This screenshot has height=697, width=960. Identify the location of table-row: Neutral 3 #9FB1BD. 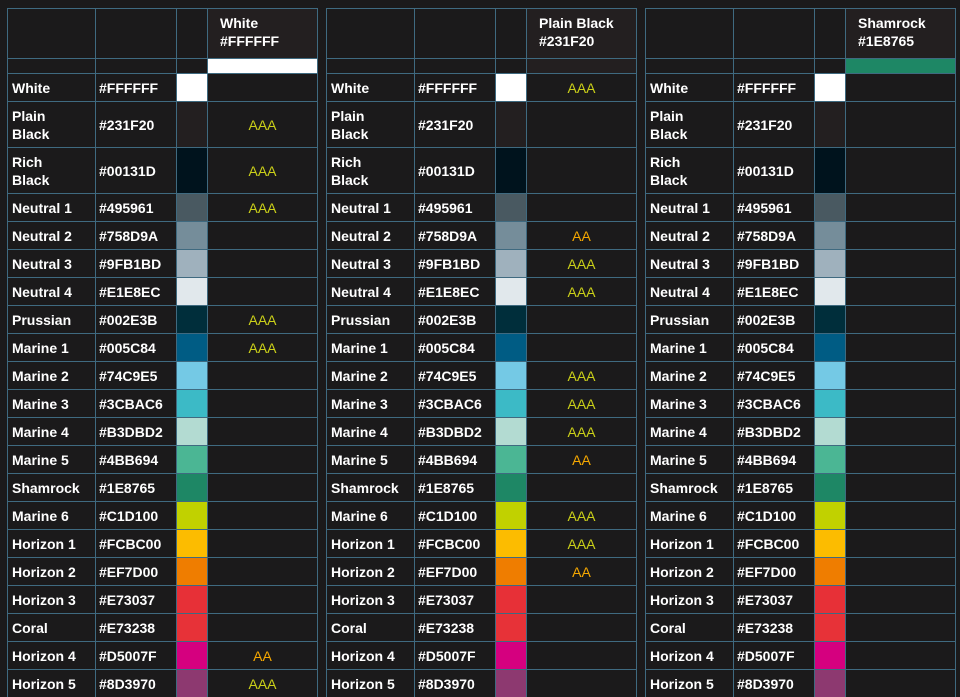
(800, 263).